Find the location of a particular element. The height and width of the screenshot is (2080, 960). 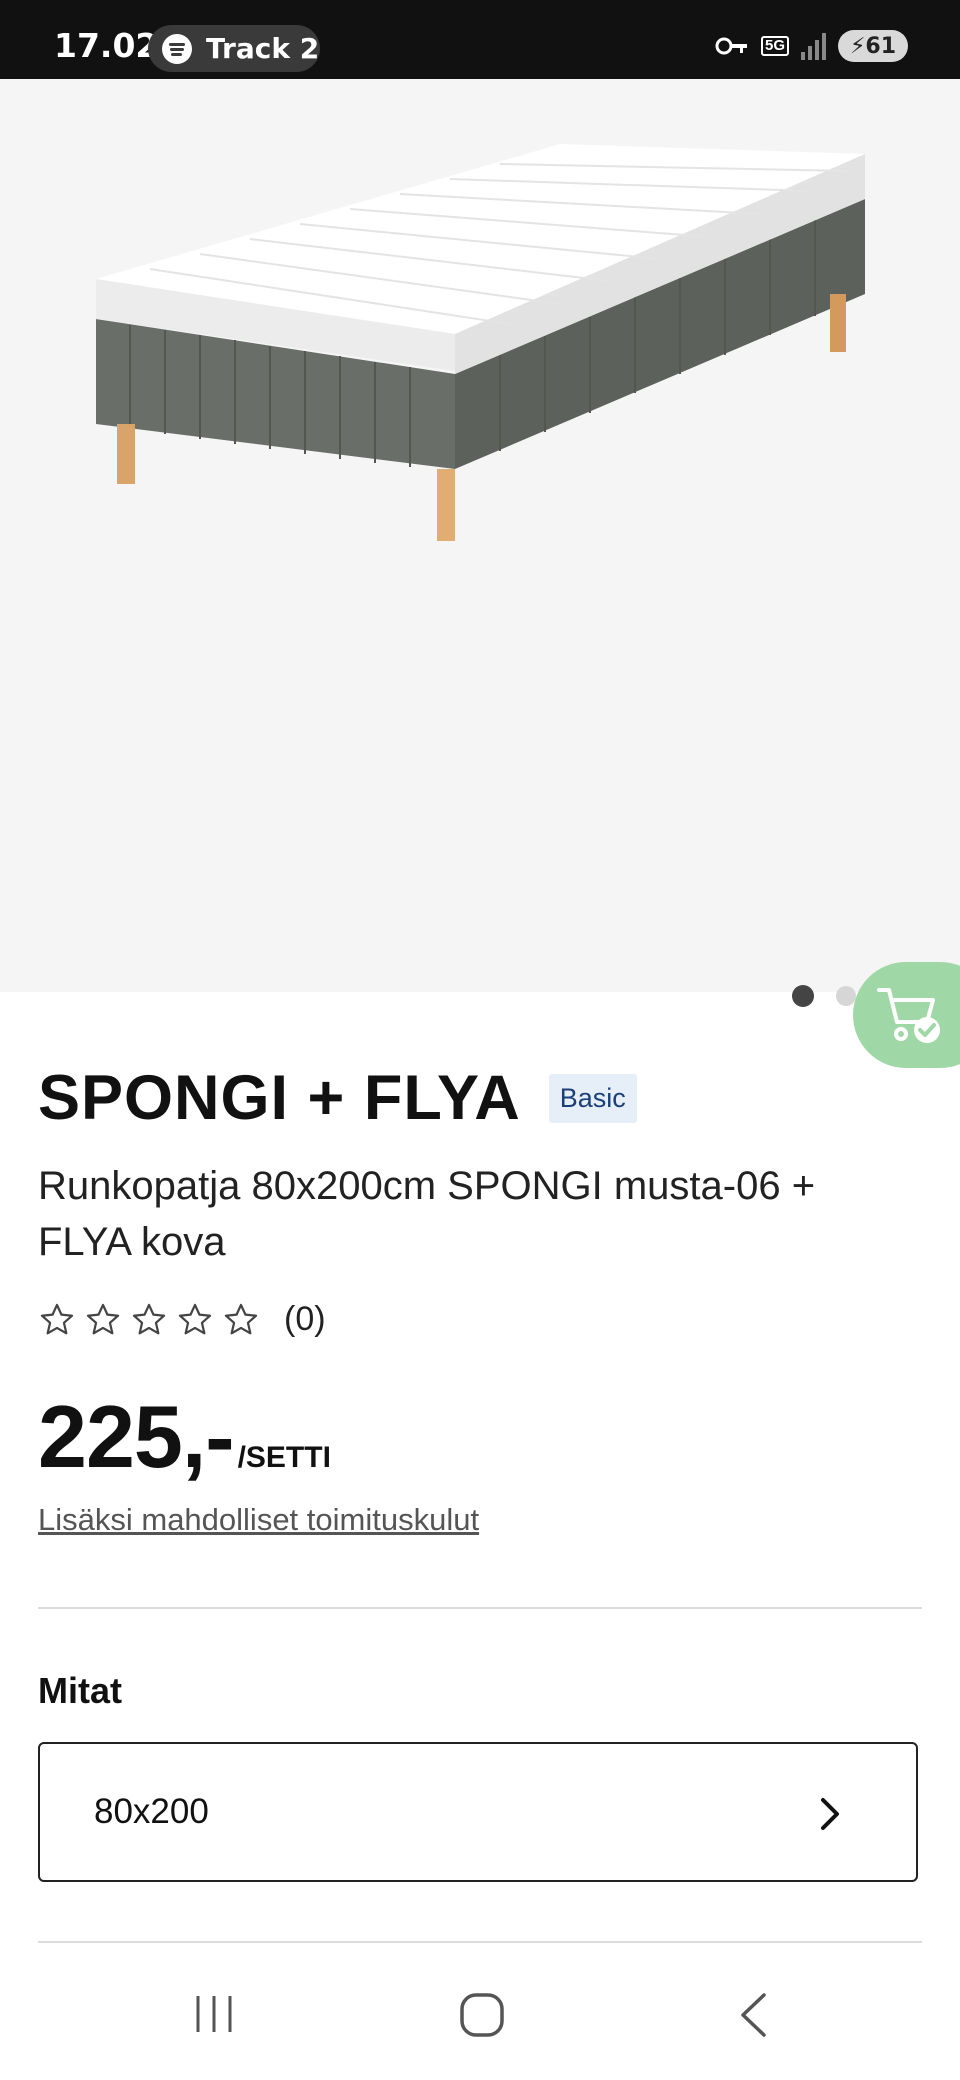

rating-stars is located at coordinates (149, 1320).